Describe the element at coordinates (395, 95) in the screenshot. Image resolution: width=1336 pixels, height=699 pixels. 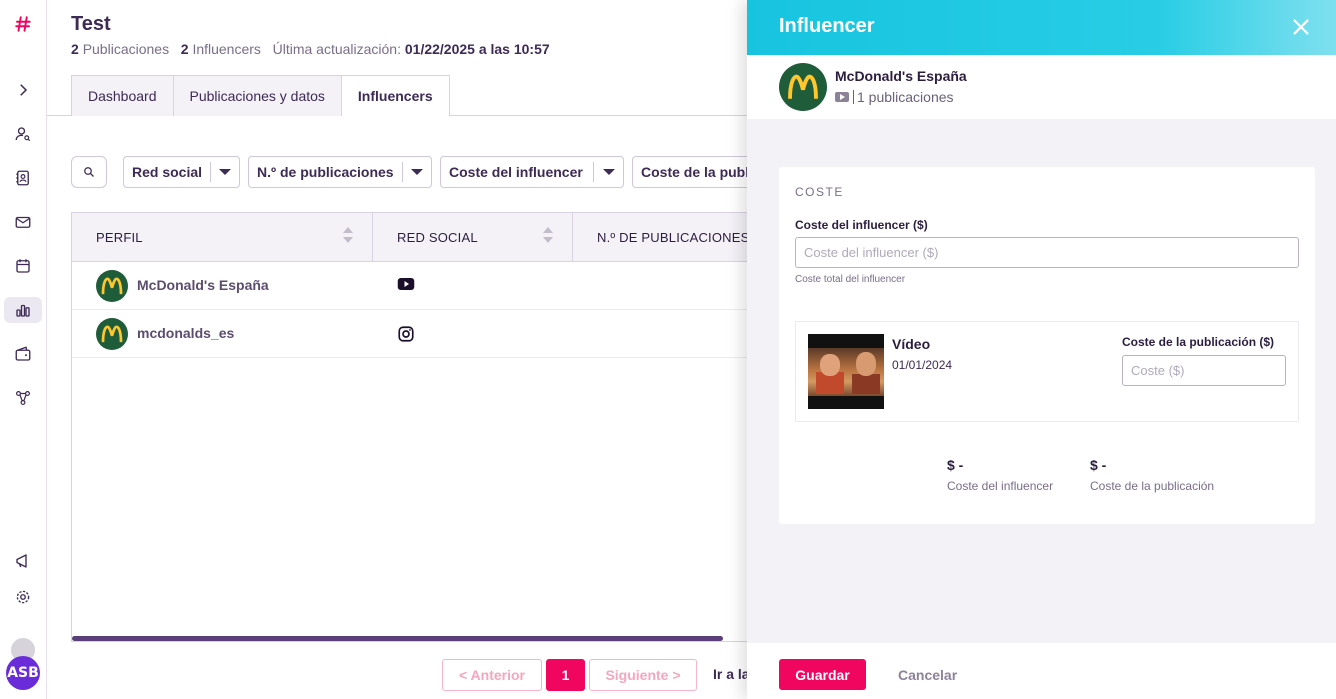
I see `tab-influencers: Influencers` at that location.